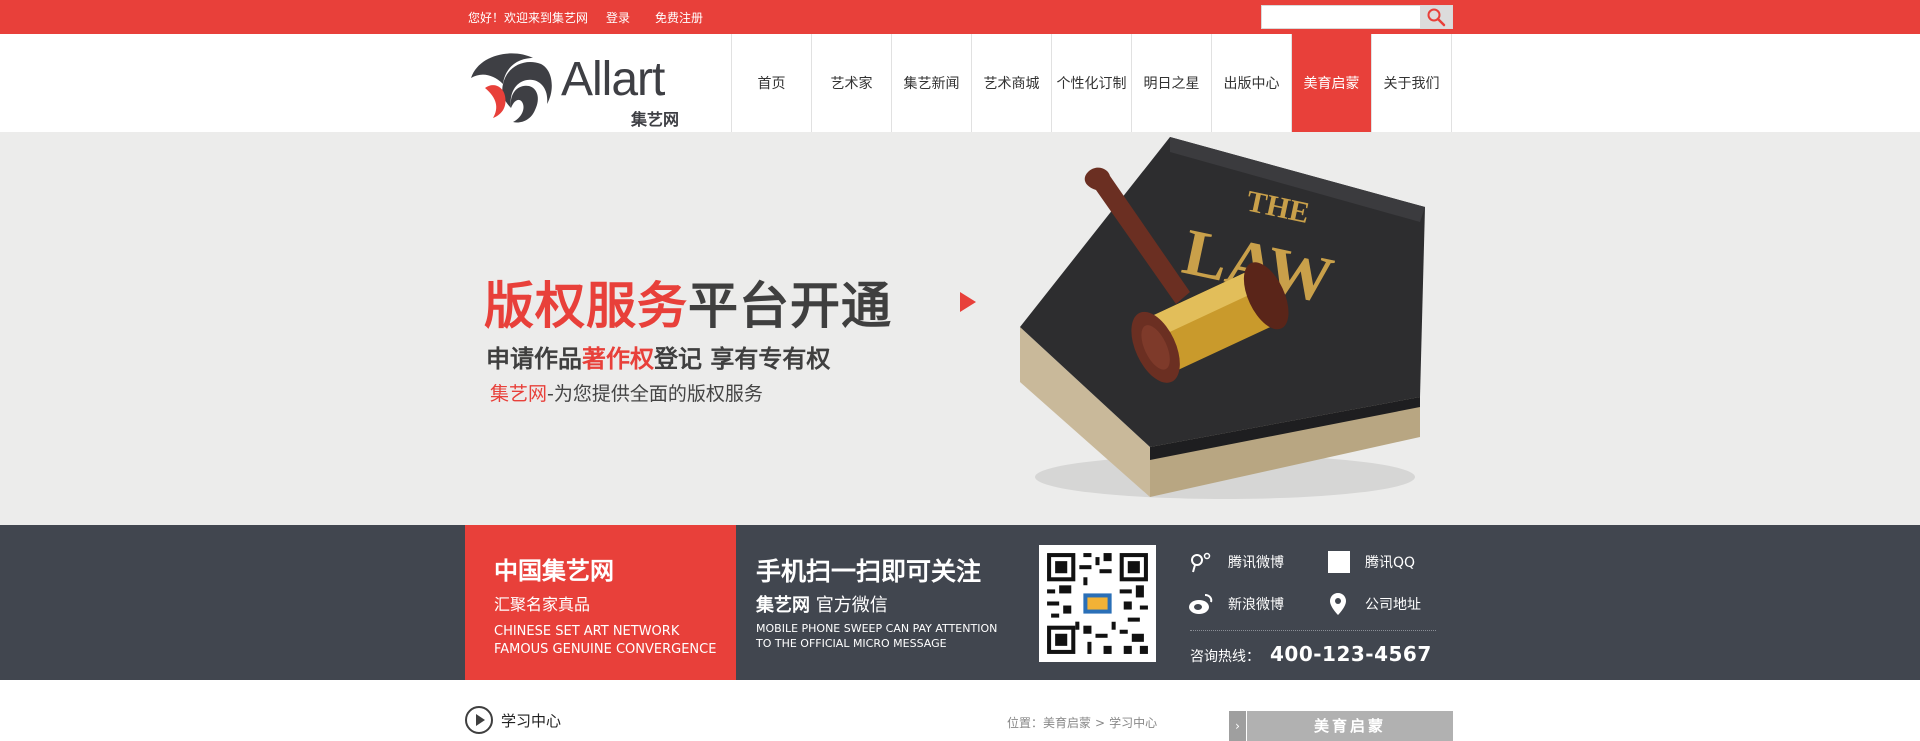  Describe the element at coordinates (1338, 604) in the screenshot. I see `location-pin-icon` at that location.